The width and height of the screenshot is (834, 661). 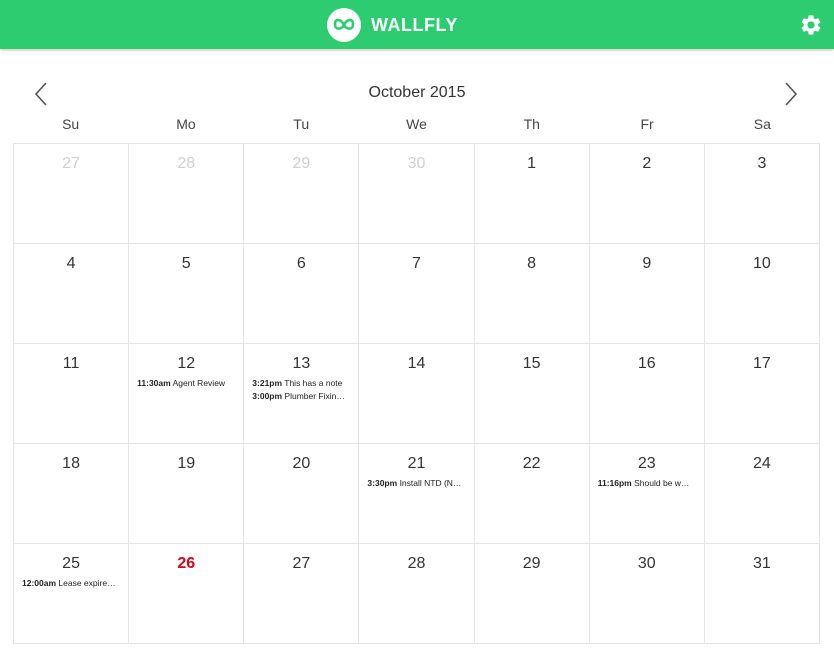 I want to click on day-cell-today: 26, so click(x=187, y=594).